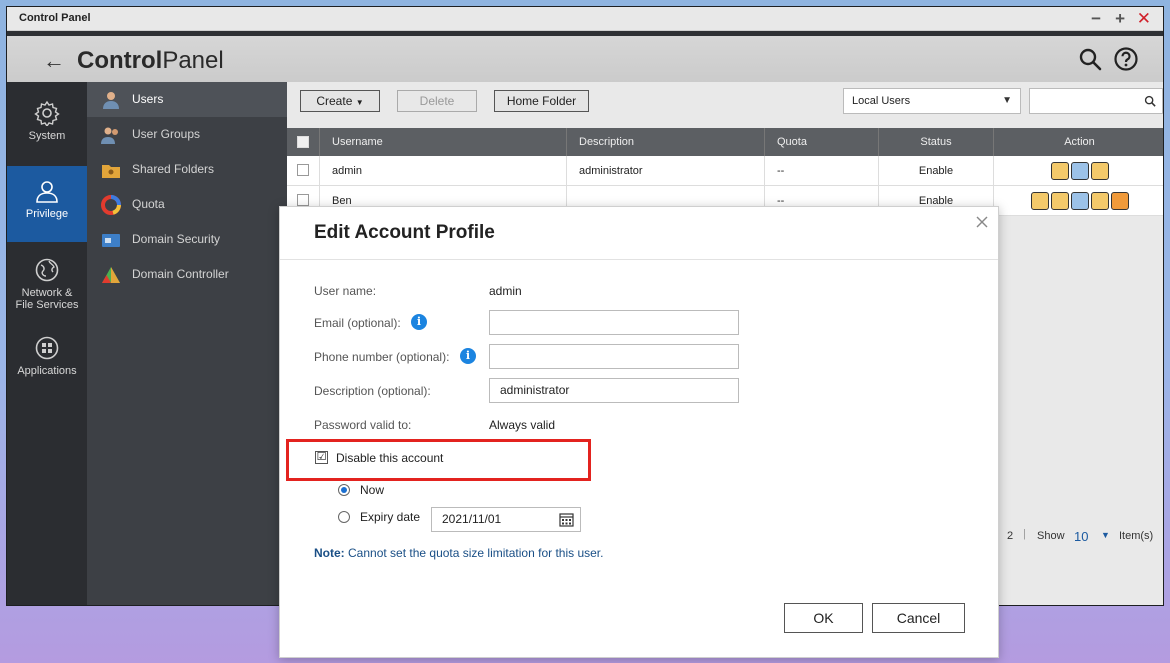 The width and height of the screenshot is (1170, 663). Describe the element at coordinates (54, 61) in the screenshot. I see `back-arrow-icon: ←` at that location.